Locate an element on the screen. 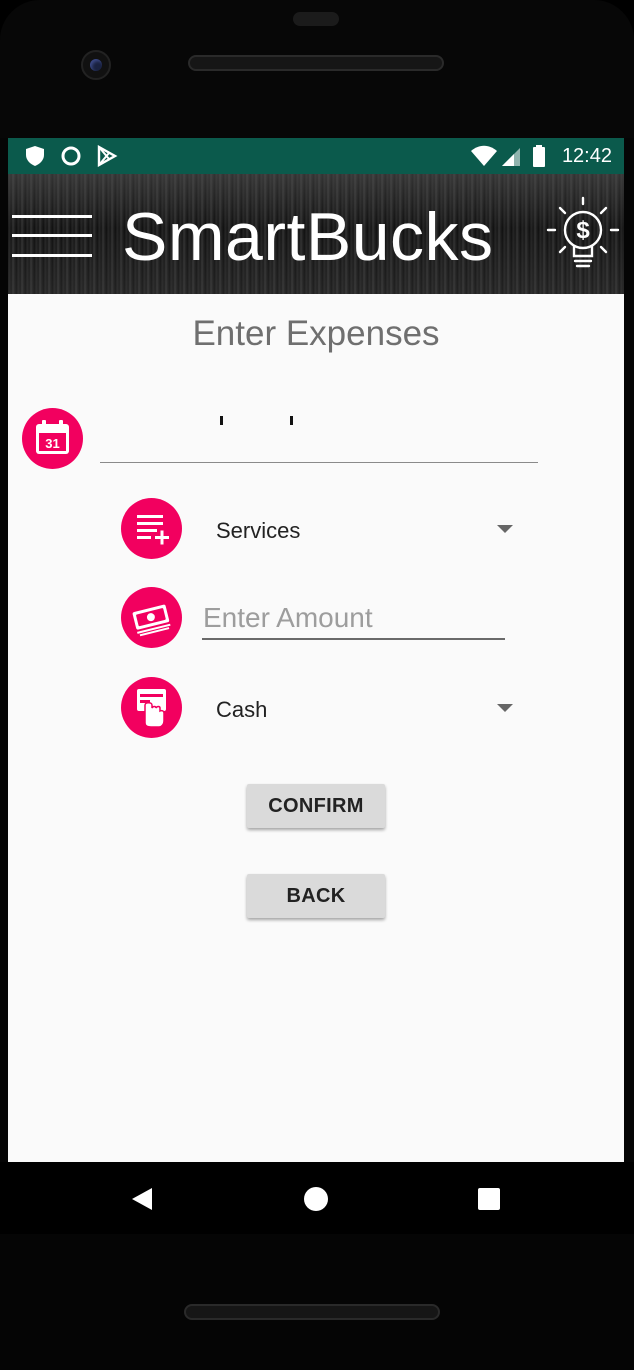 This screenshot has height=1370, width=634. status-time: 12:42 is located at coordinates (586, 156).